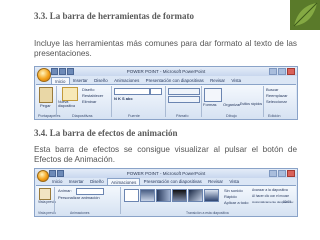 Image resolution: width=320 pixels, height=240 pixels. What do you see at coordinates (127, 80) in the screenshot?
I see `tab-animaciones: Animaciones` at bounding box center [127, 80].